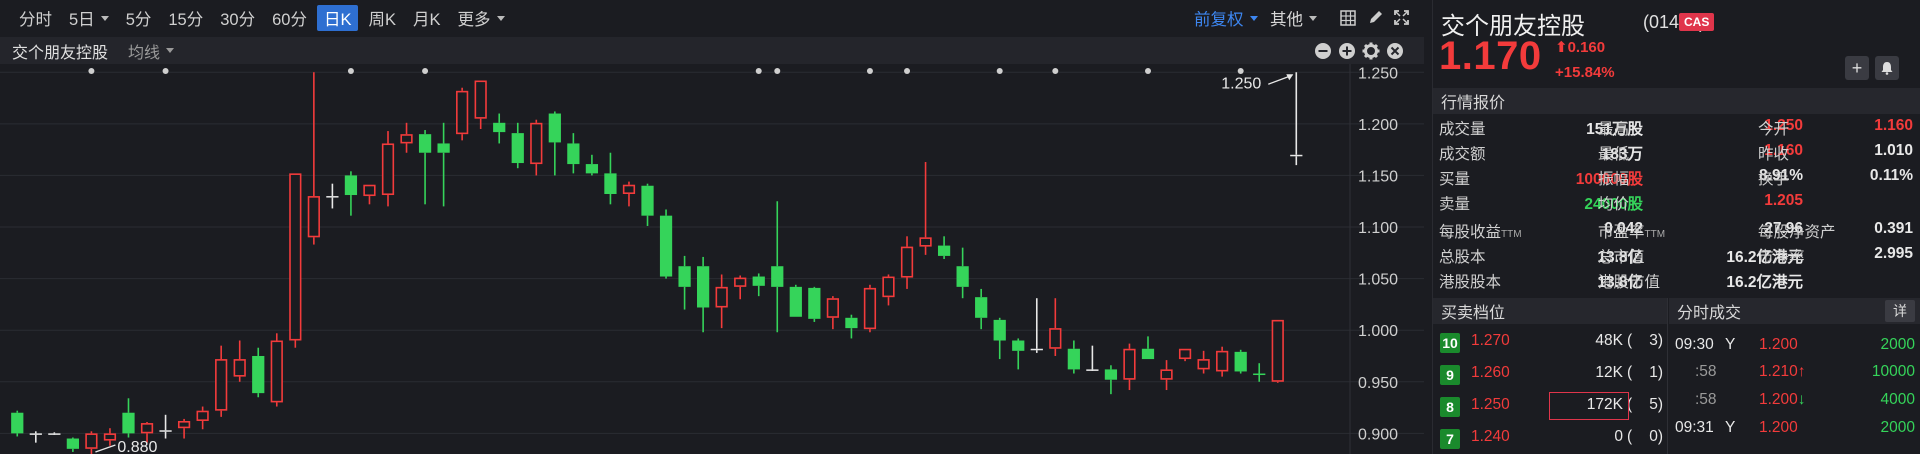 This screenshot has height=454, width=1920. I want to click on timeframe-5day: 5日, so click(89, 18).